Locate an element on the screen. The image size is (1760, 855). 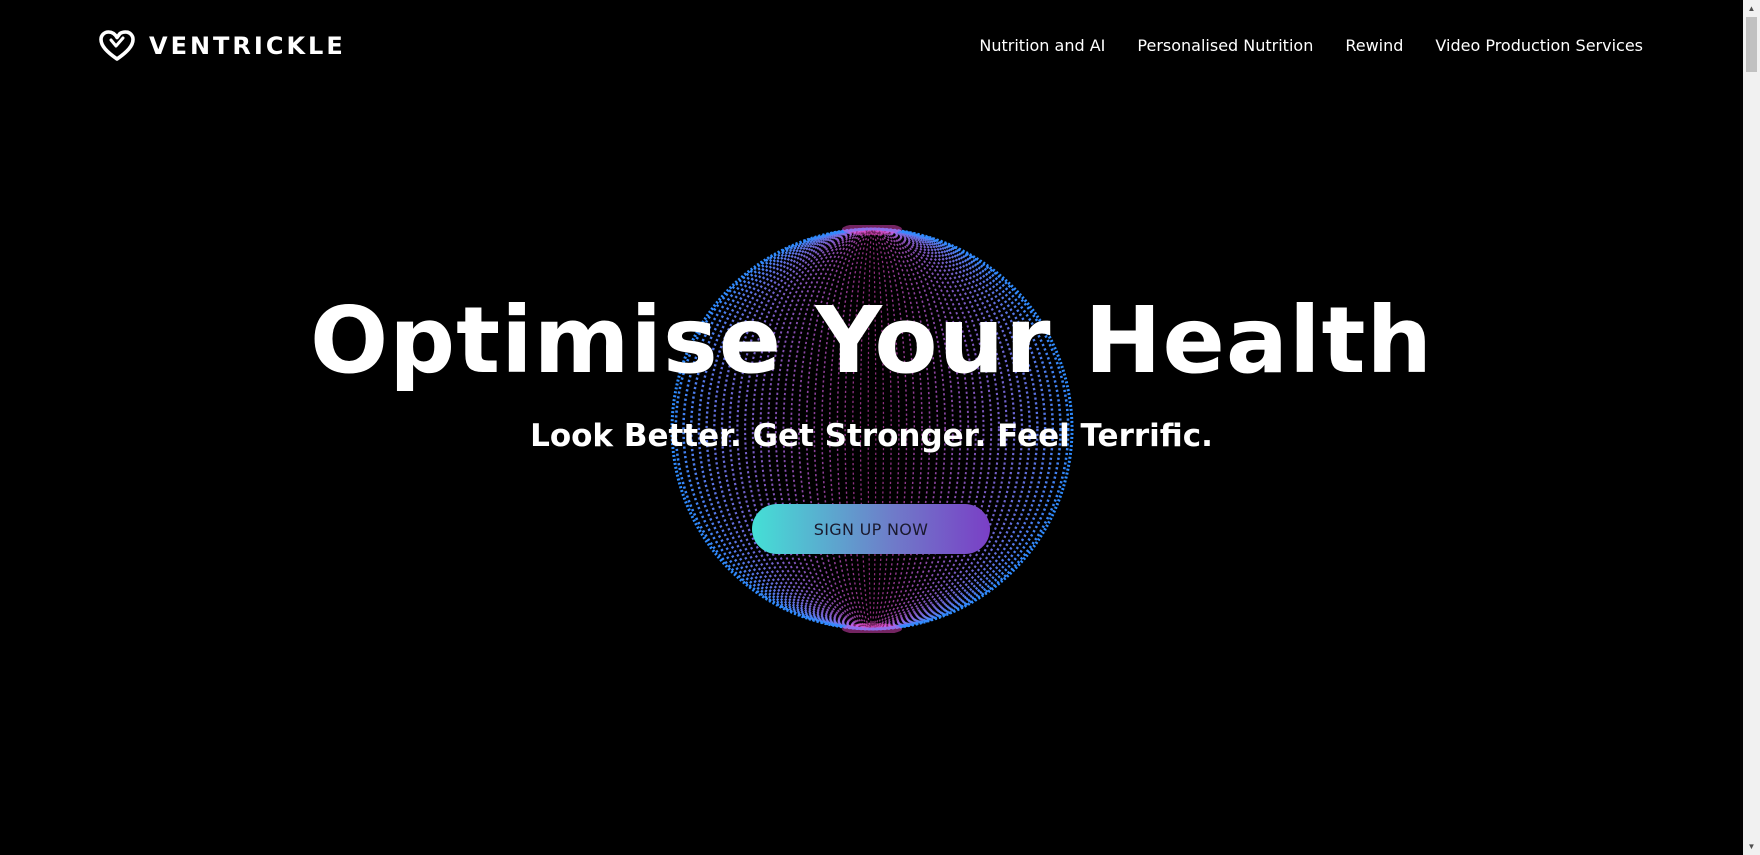
sign-up-button: SIGN UP NOW is located at coordinates (871, 529).